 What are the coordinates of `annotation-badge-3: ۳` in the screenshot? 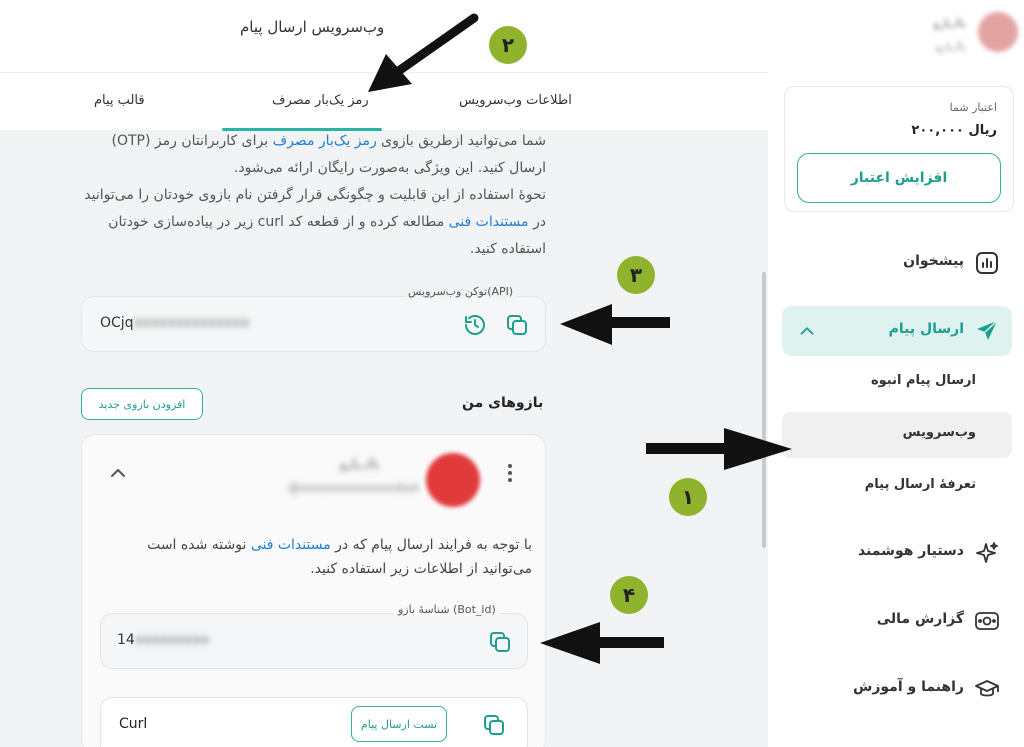 It's located at (636, 275).